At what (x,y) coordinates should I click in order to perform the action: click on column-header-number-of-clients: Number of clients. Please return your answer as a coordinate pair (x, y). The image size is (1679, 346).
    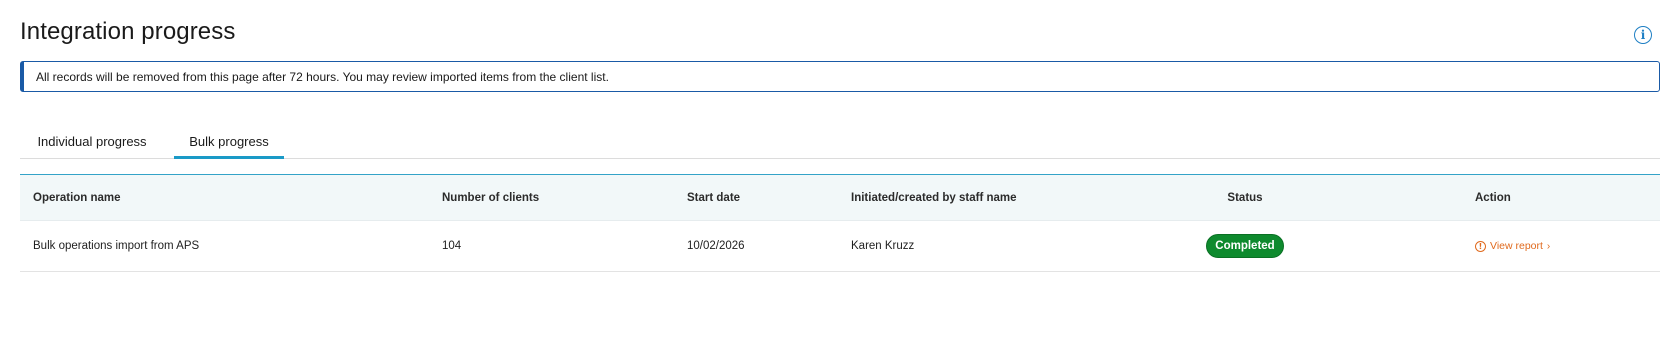
    Looking at the image, I should click on (491, 197).